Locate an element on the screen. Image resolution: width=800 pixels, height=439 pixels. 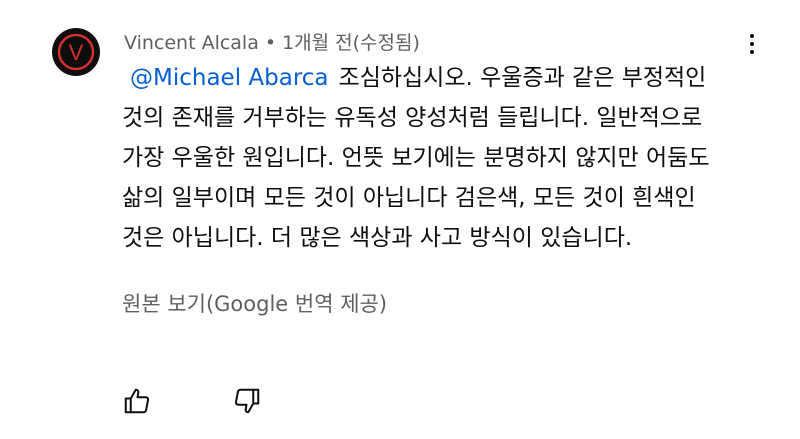
comment-line: 가장 우울한 원입니다. 언뜻 보기에는 분명하지 않지만 어둠도 is located at coordinates (416, 158).